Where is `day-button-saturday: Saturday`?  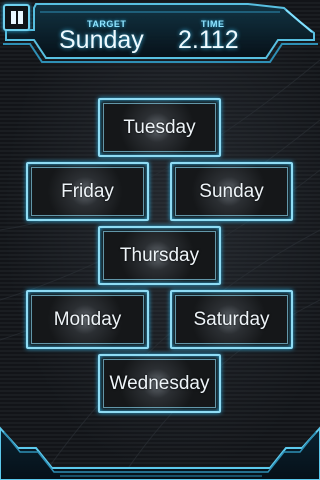
day-button-saturday: Saturday is located at coordinates (231, 319).